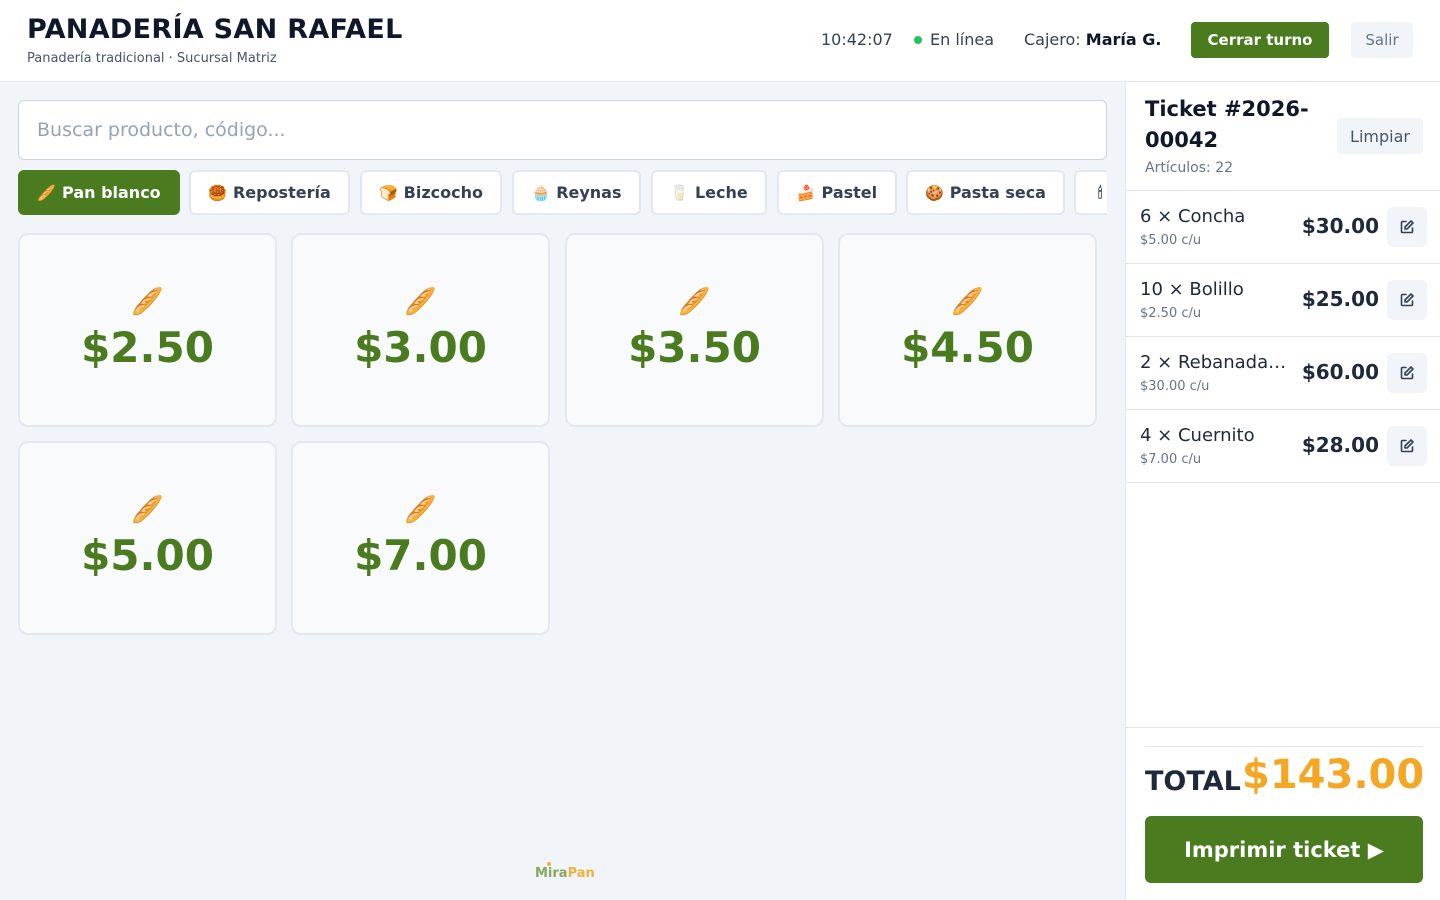 The width and height of the screenshot is (1440, 900). What do you see at coordinates (111, 192) in the screenshot?
I see `category-label: Pan blanco` at bounding box center [111, 192].